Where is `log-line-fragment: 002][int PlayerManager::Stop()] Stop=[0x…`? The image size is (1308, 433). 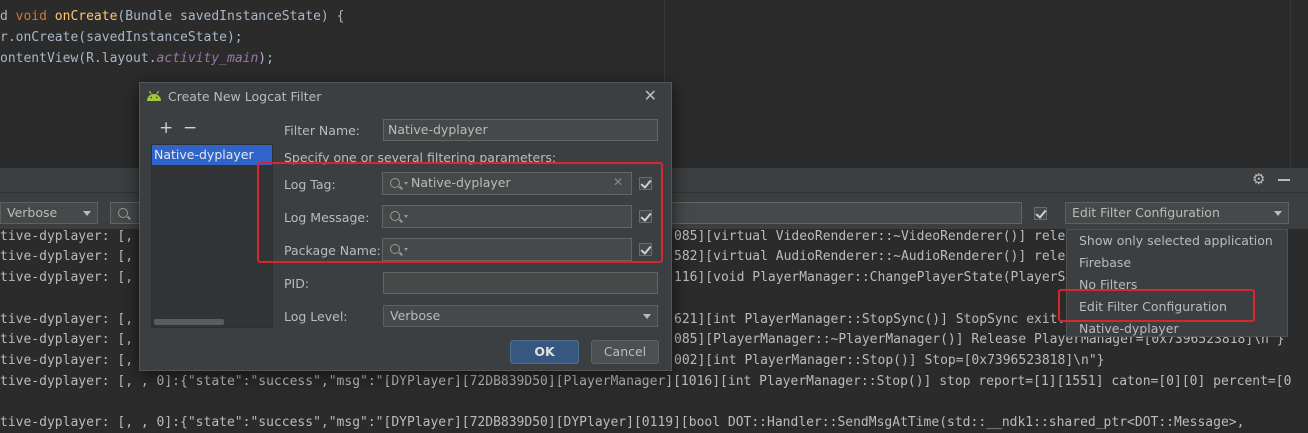
log-line-fragment: 002][int PlayerManager::Stop()] Stop=[0x… is located at coordinates (889, 360).